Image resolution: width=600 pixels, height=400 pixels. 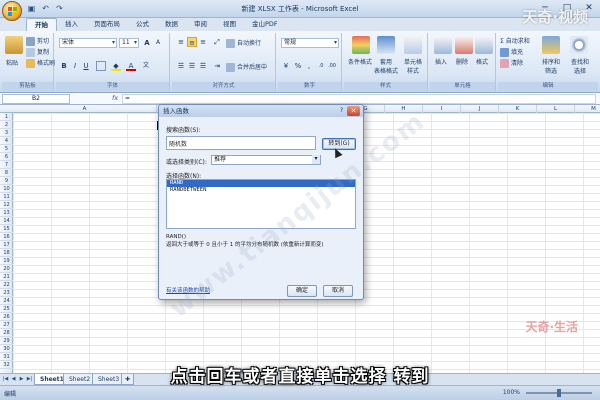 What do you see at coordinates (359, 99) in the screenshot?
I see `formula-input: =` at bounding box center [359, 99].